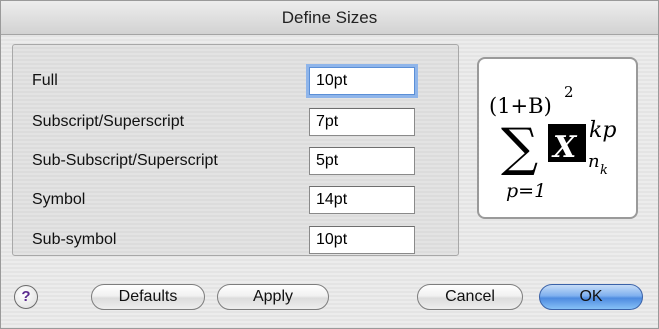 This screenshot has height=329, width=659. I want to click on preview-sum-symbol: ∑, so click(519, 148).